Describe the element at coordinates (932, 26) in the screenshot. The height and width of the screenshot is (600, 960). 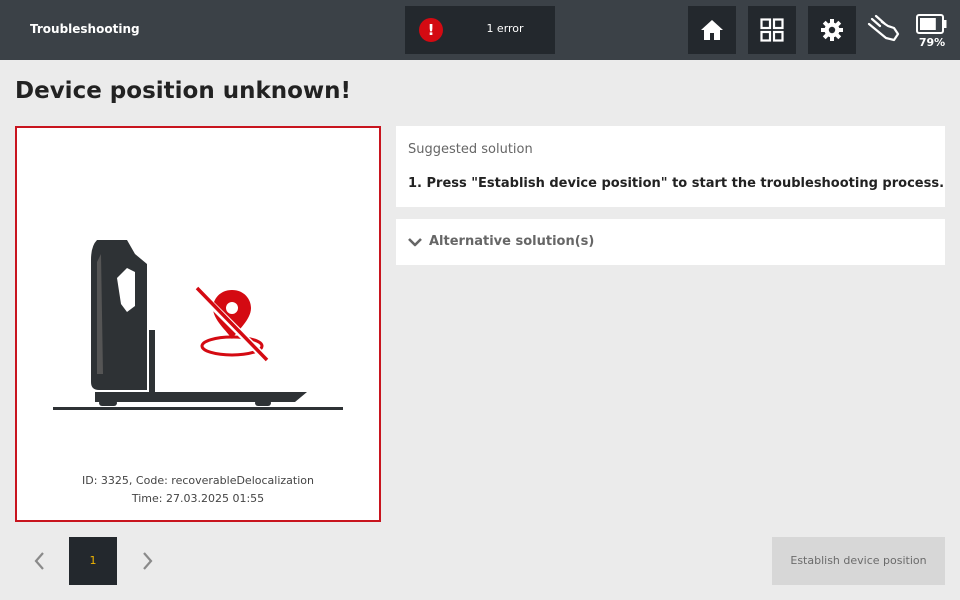
I see `battery-icon` at that location.